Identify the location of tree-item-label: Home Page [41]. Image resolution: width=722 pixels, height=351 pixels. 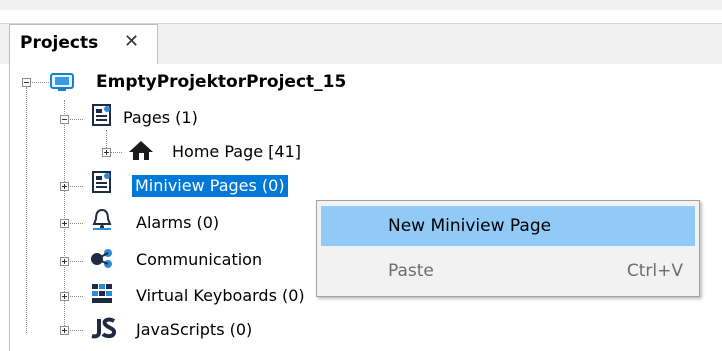
(236, 151).